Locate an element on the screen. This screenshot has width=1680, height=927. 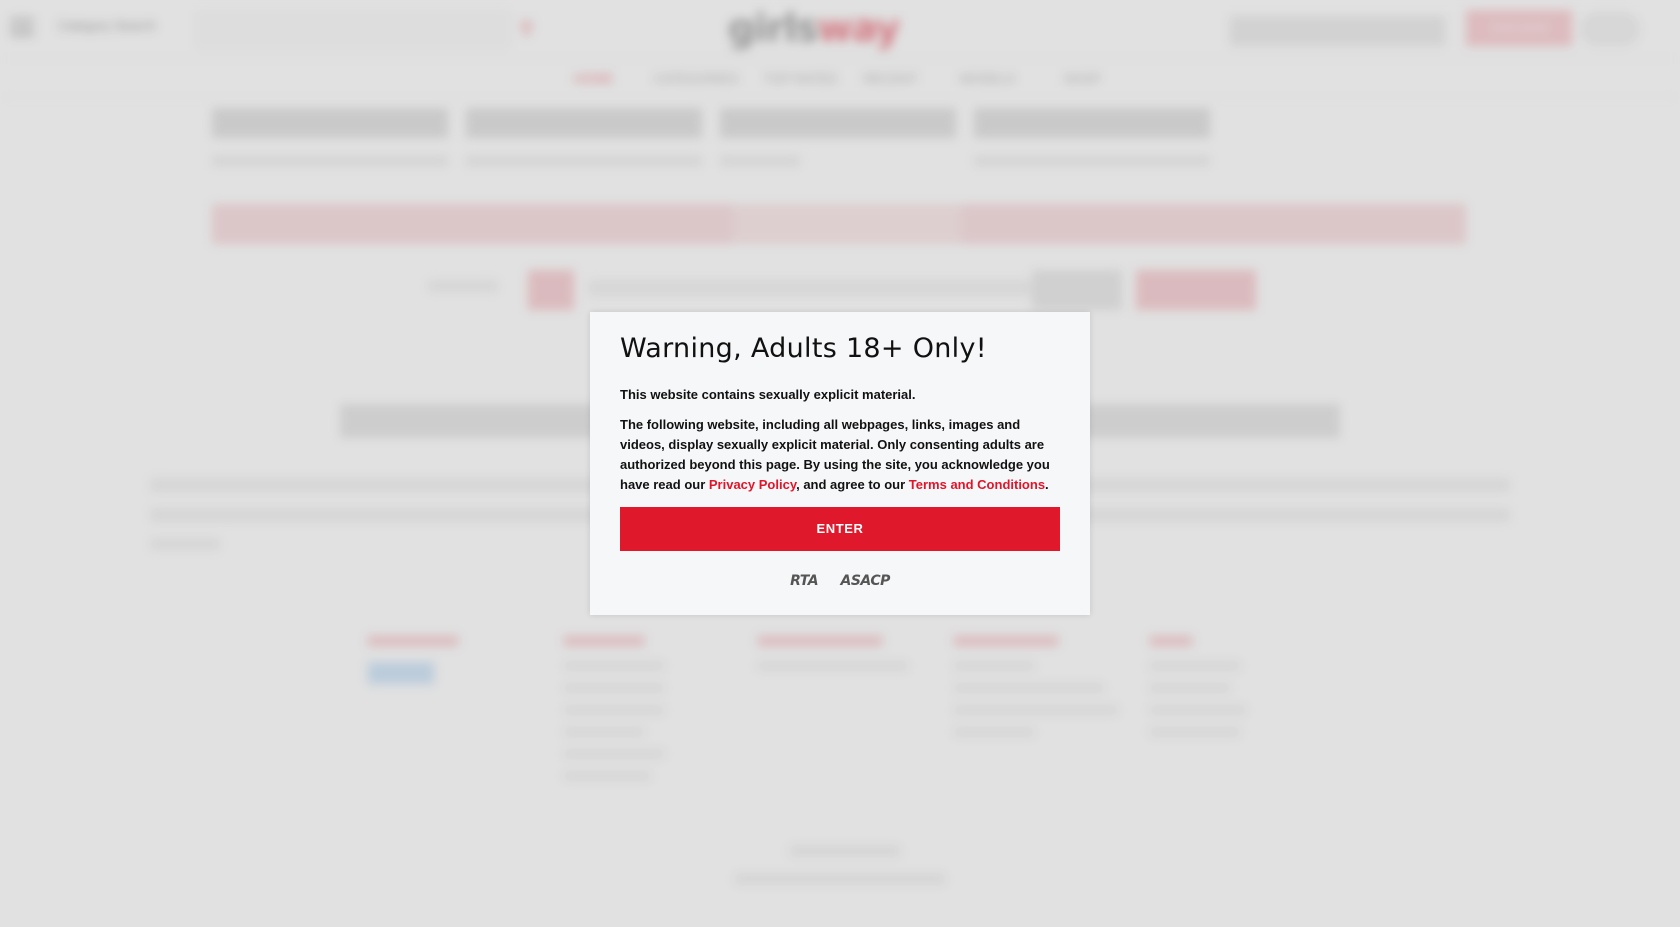
modal-title: Warning, Adults 18+ Only! is located at coordinates (803, 348).